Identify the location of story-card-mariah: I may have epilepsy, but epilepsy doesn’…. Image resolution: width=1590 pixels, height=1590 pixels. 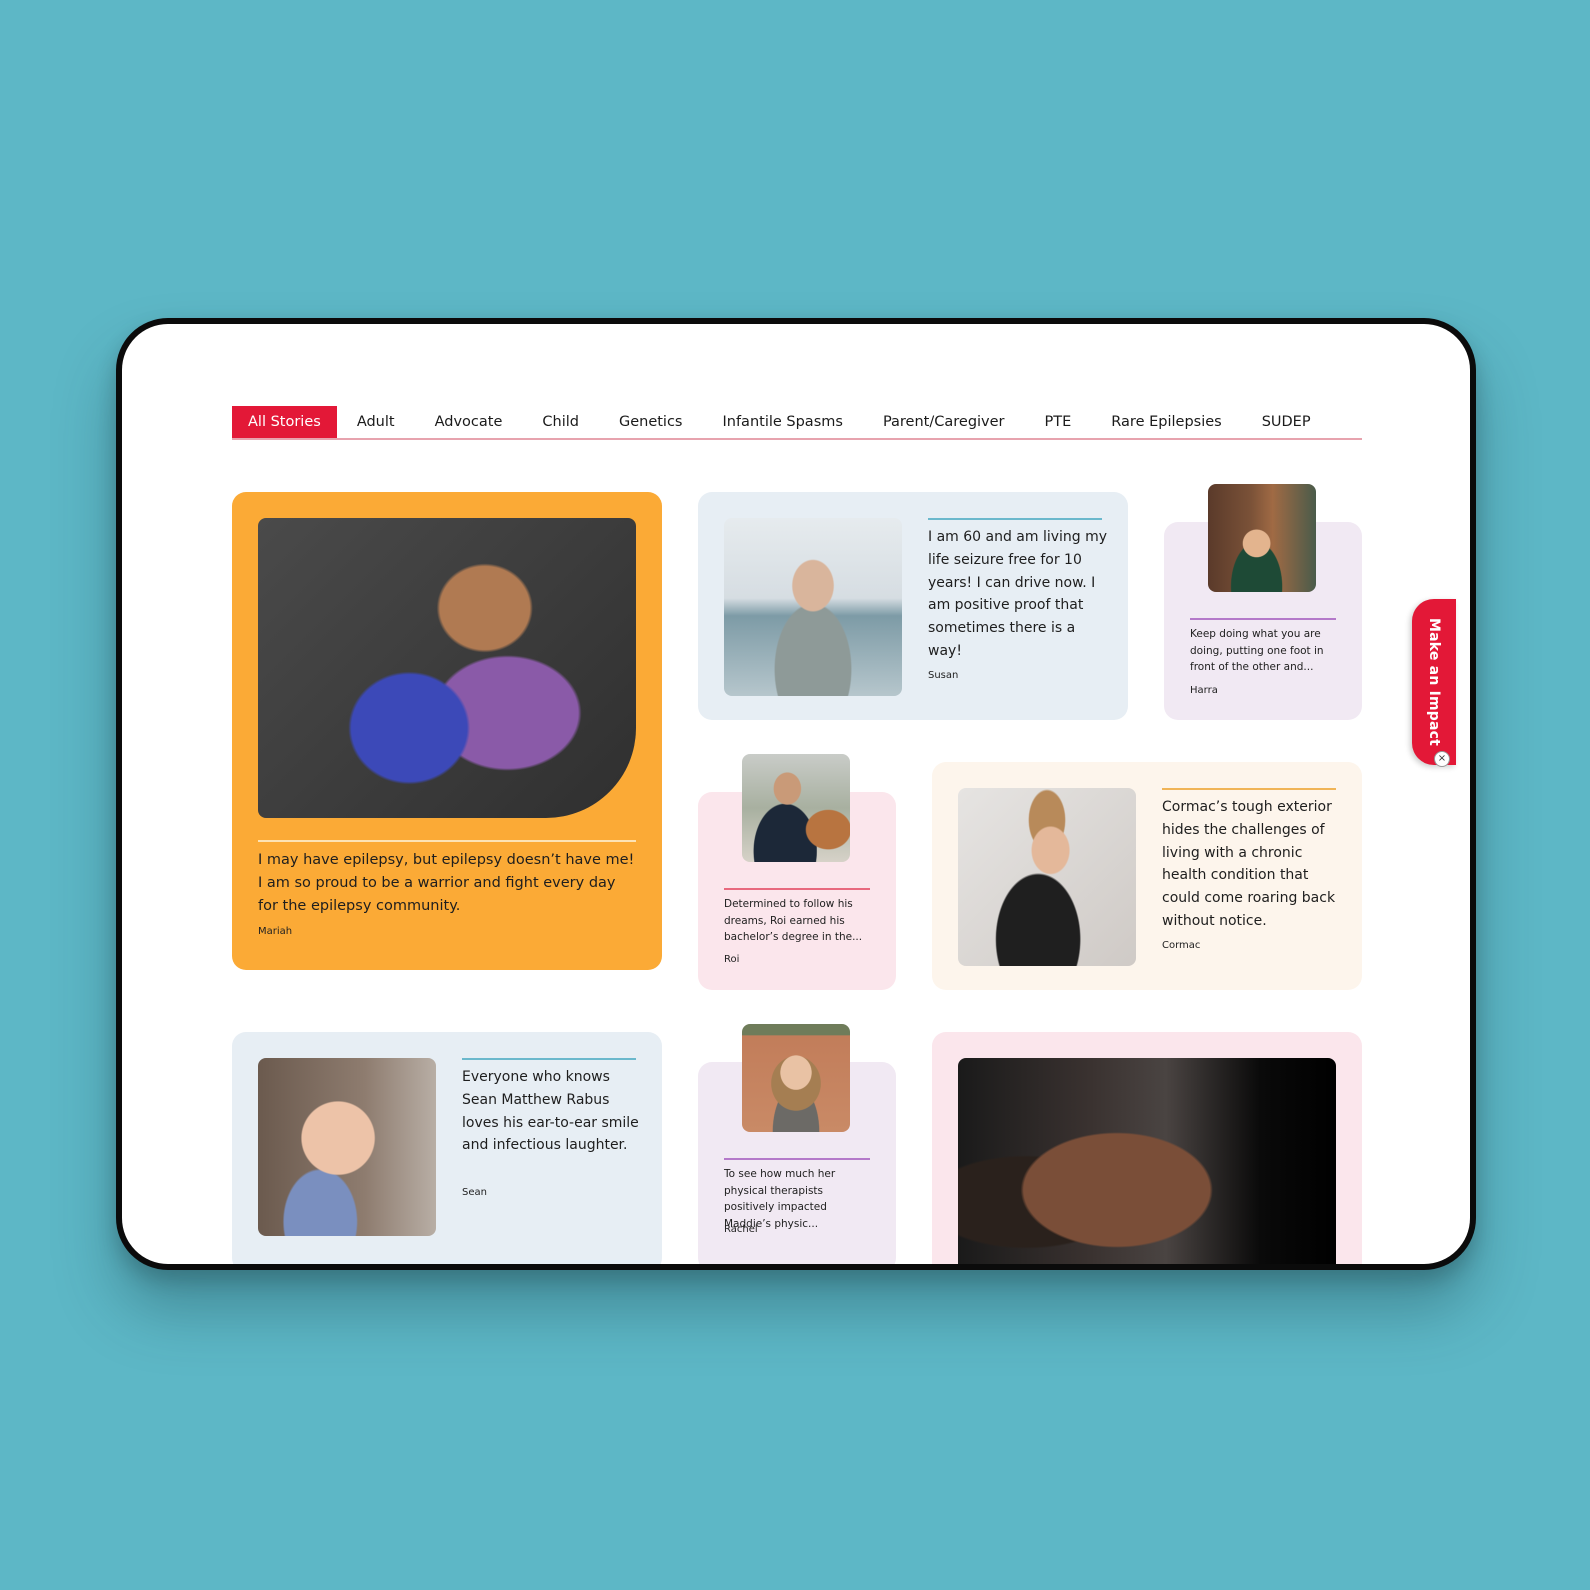
(447, 731).